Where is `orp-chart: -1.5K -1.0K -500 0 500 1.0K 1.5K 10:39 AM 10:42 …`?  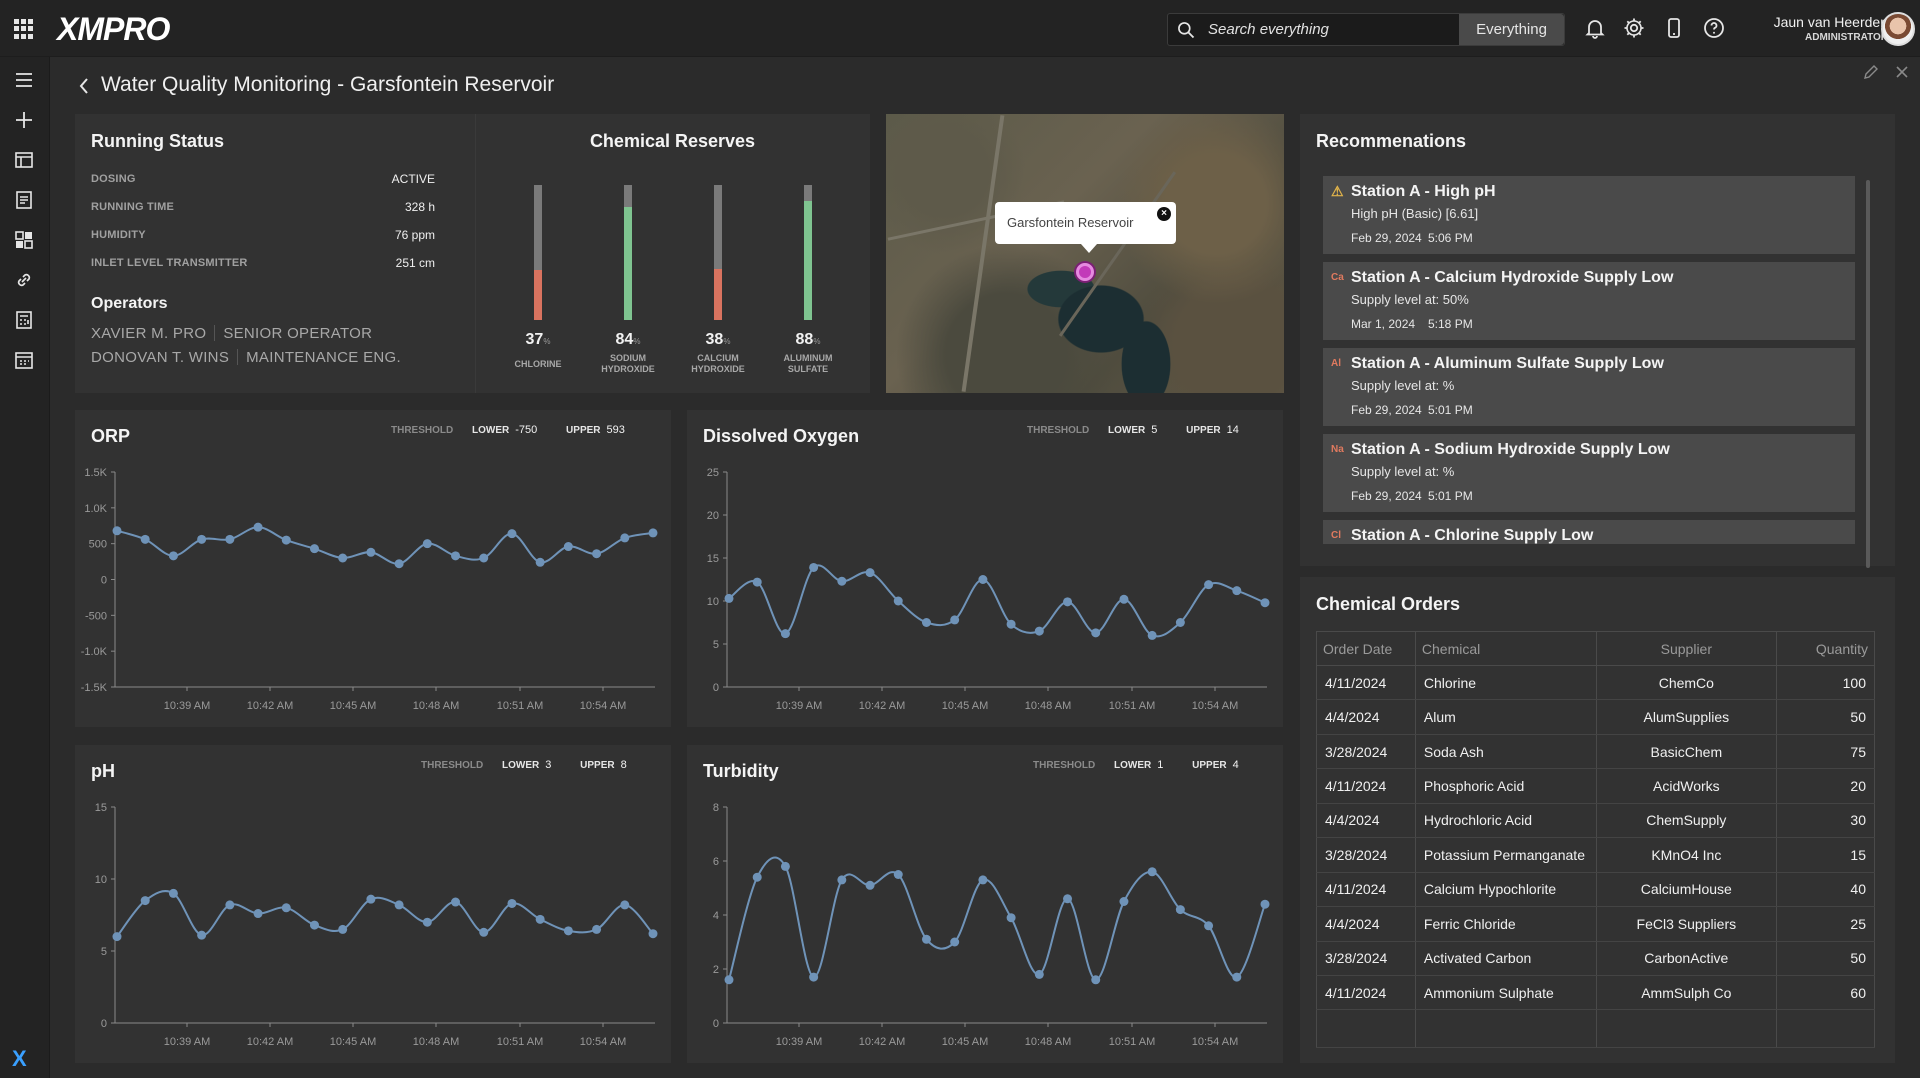
orp-chart: -1.5K -1.0K -500 0 500 1.0K 1.5K 10:39 AM 10:42 … is located at coordinates (373, 568).